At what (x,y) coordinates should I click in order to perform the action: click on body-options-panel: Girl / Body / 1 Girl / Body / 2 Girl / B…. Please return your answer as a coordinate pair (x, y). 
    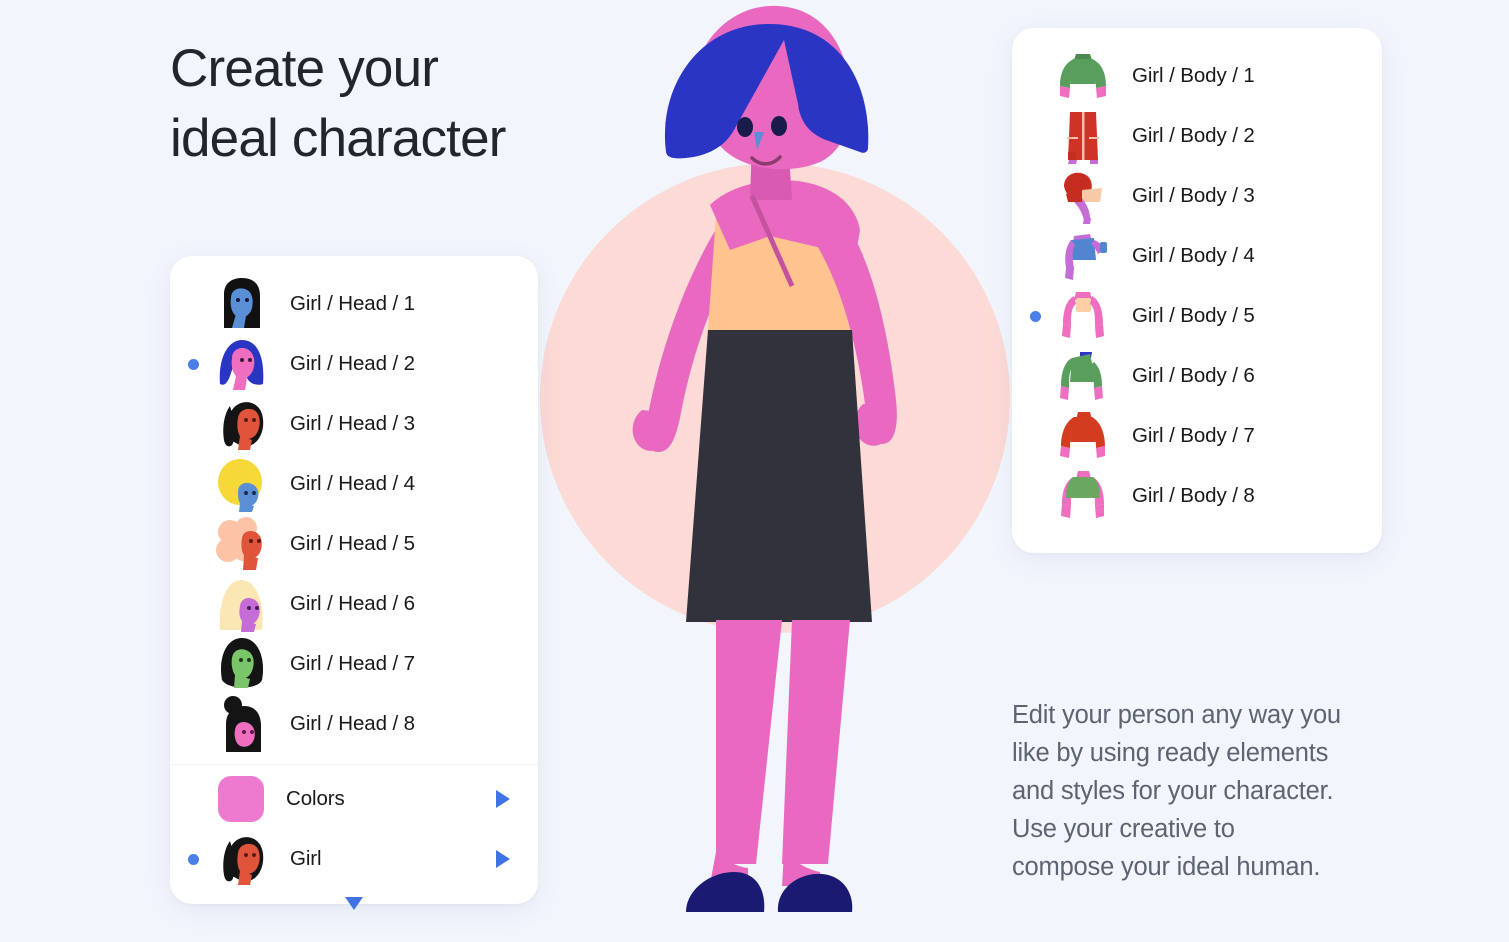
    Looking at the image, I should click on (1197, 290).